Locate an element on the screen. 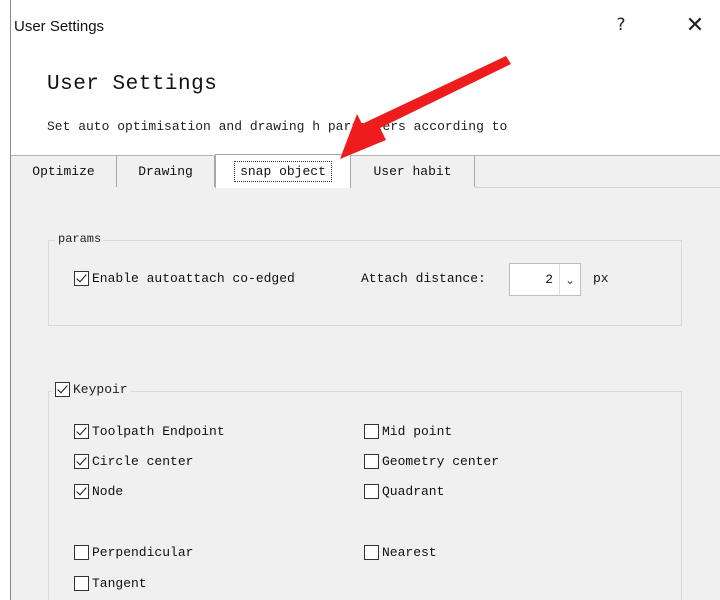  attach-distance-select: 2 ⌄ is located at coordinates (545, 279).